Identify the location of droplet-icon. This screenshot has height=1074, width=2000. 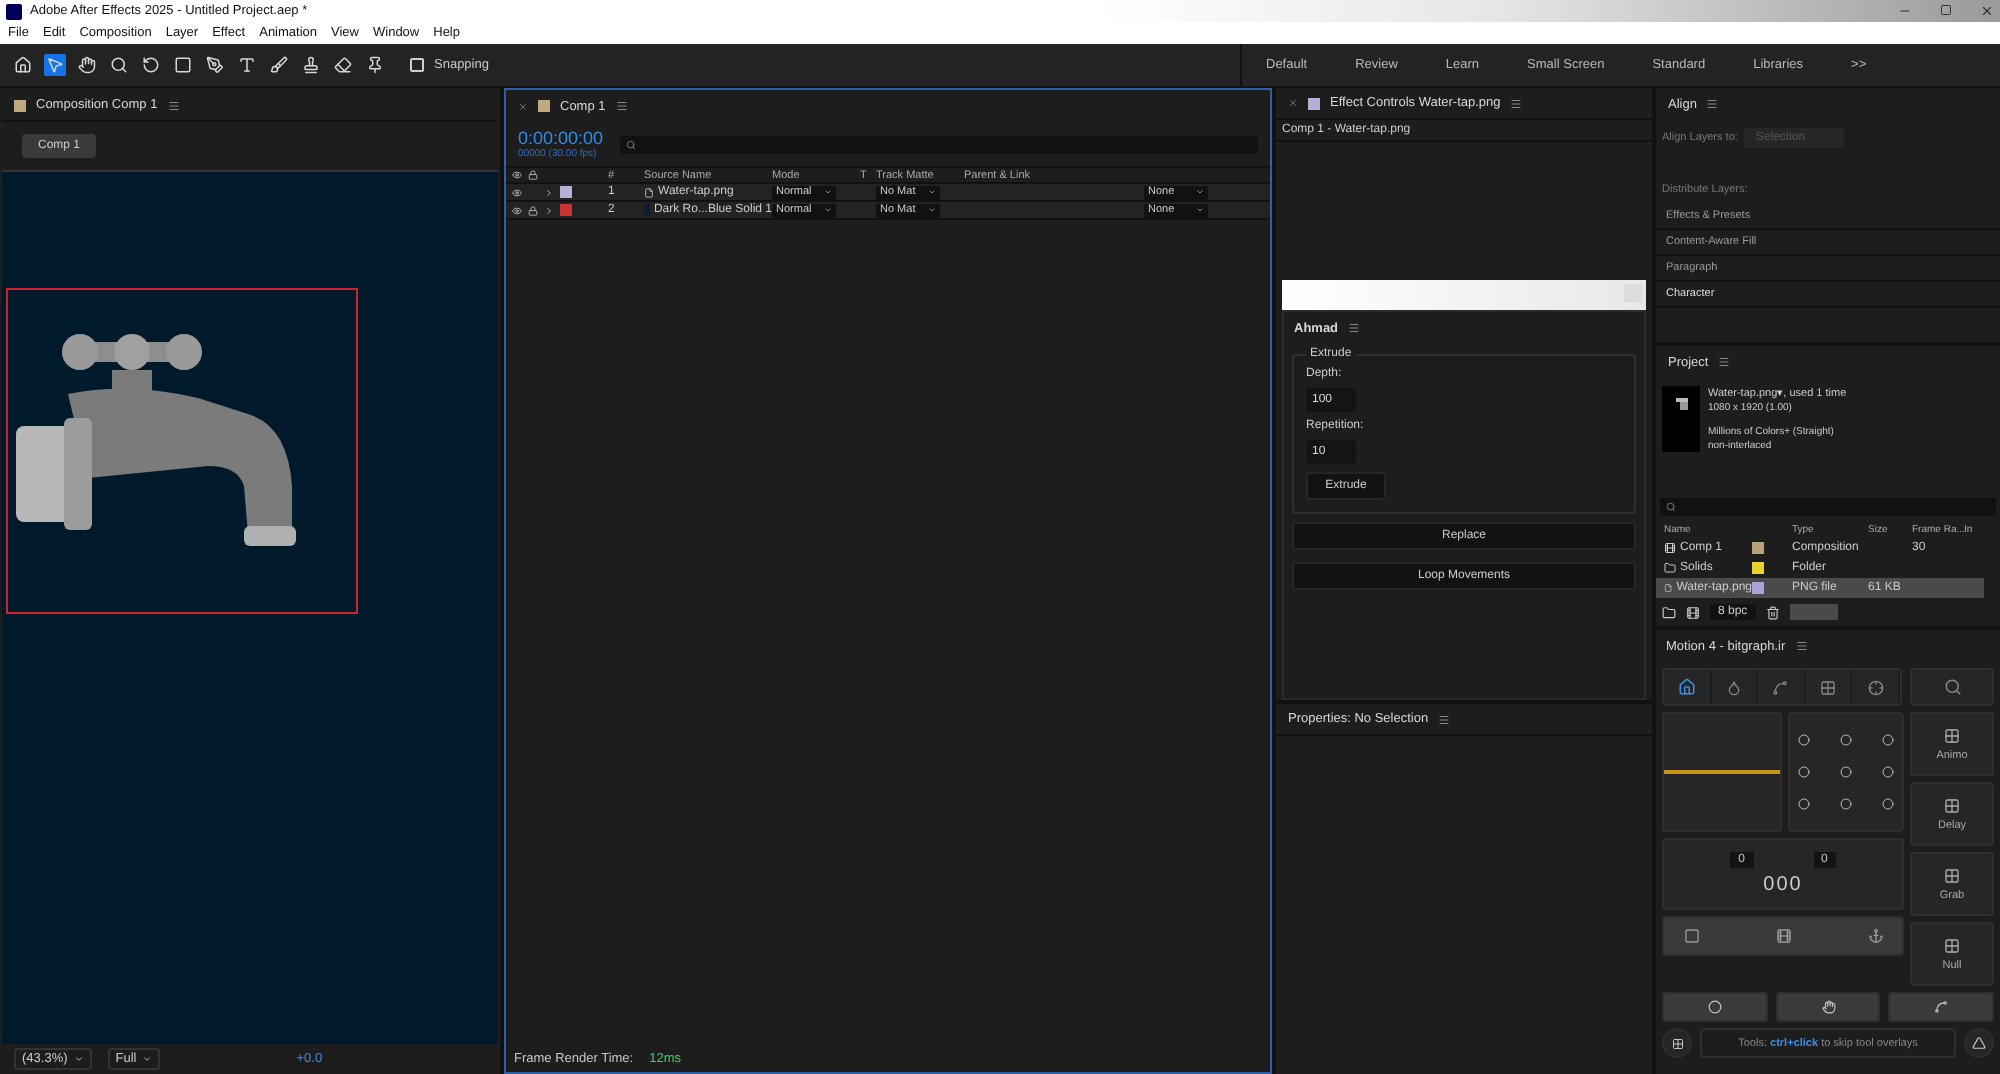
(1733, 687).